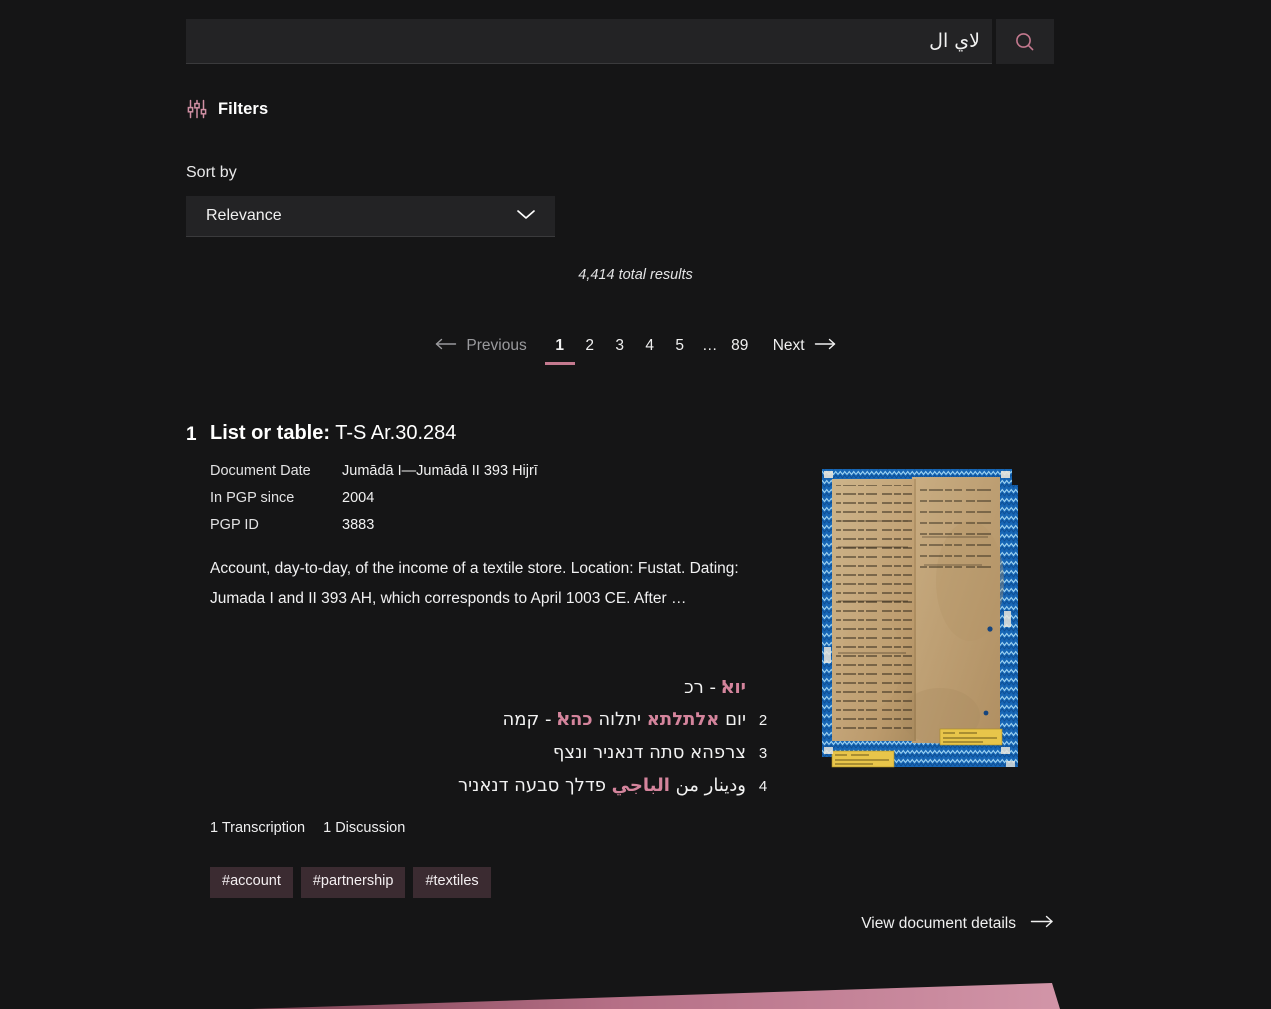 The width and height of the screenshot is (1271, 1009). Describe the element at coordinates (244, 215) in the screenshot. I see `sort-by-value: Relevance` at that location.